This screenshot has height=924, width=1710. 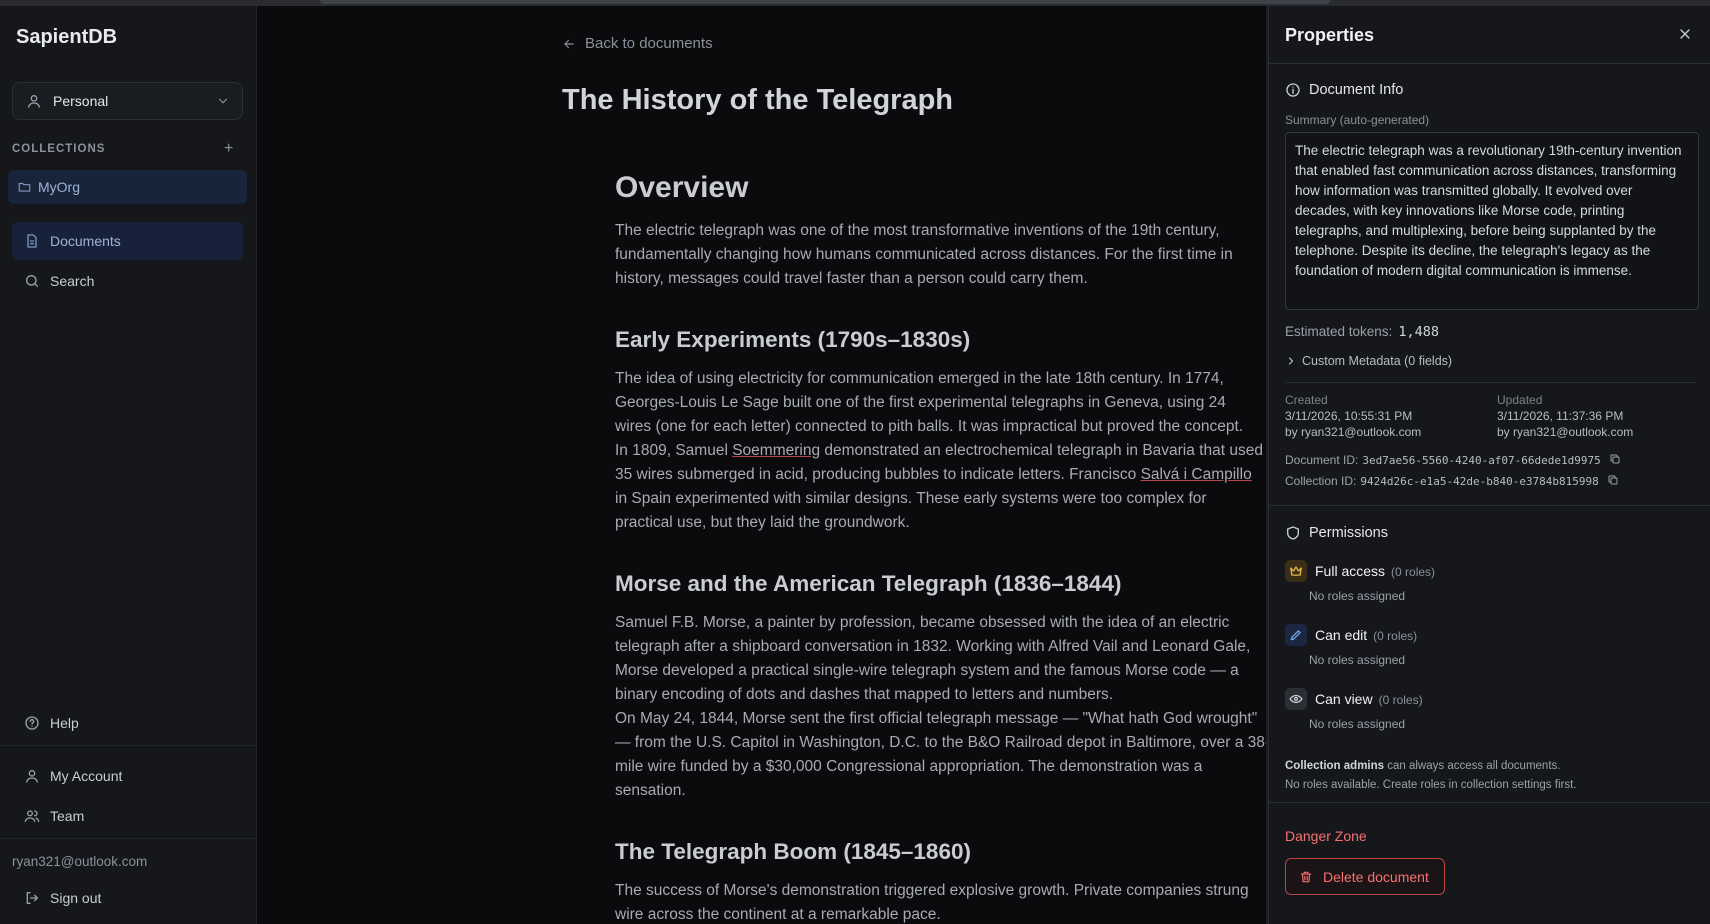 I want to click on edit-badge, so click(x=1296, y=635).